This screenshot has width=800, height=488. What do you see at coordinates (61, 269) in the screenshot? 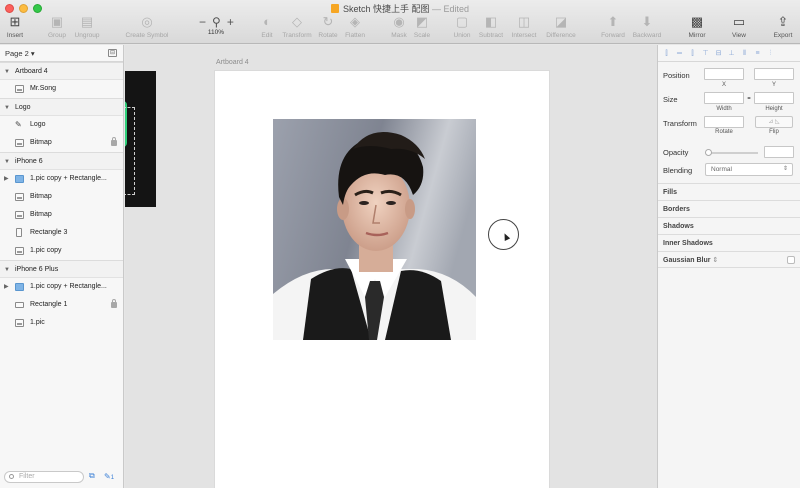
I see `layer-group-iphone-6-plus: ▼ iPhone 6 Plus` at bounding box center [61, 269].